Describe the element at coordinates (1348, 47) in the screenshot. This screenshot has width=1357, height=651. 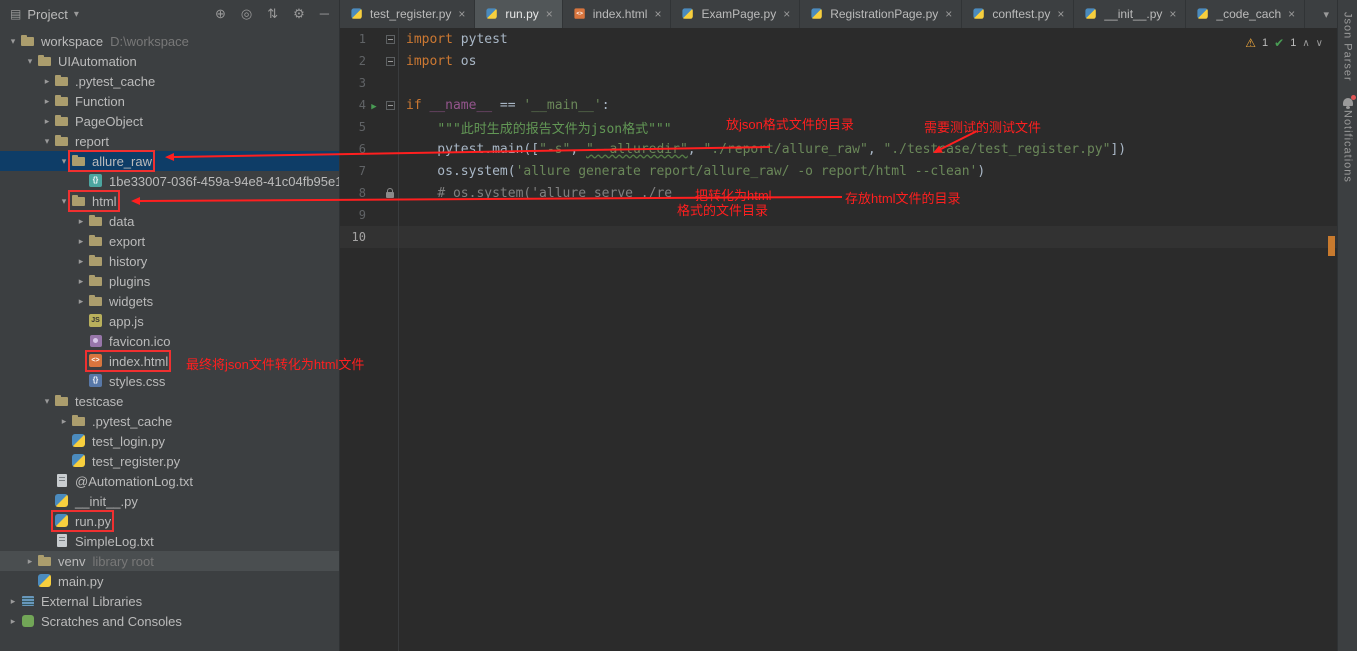
I see `json-parser-tool-tab: Json Parser` at that location.